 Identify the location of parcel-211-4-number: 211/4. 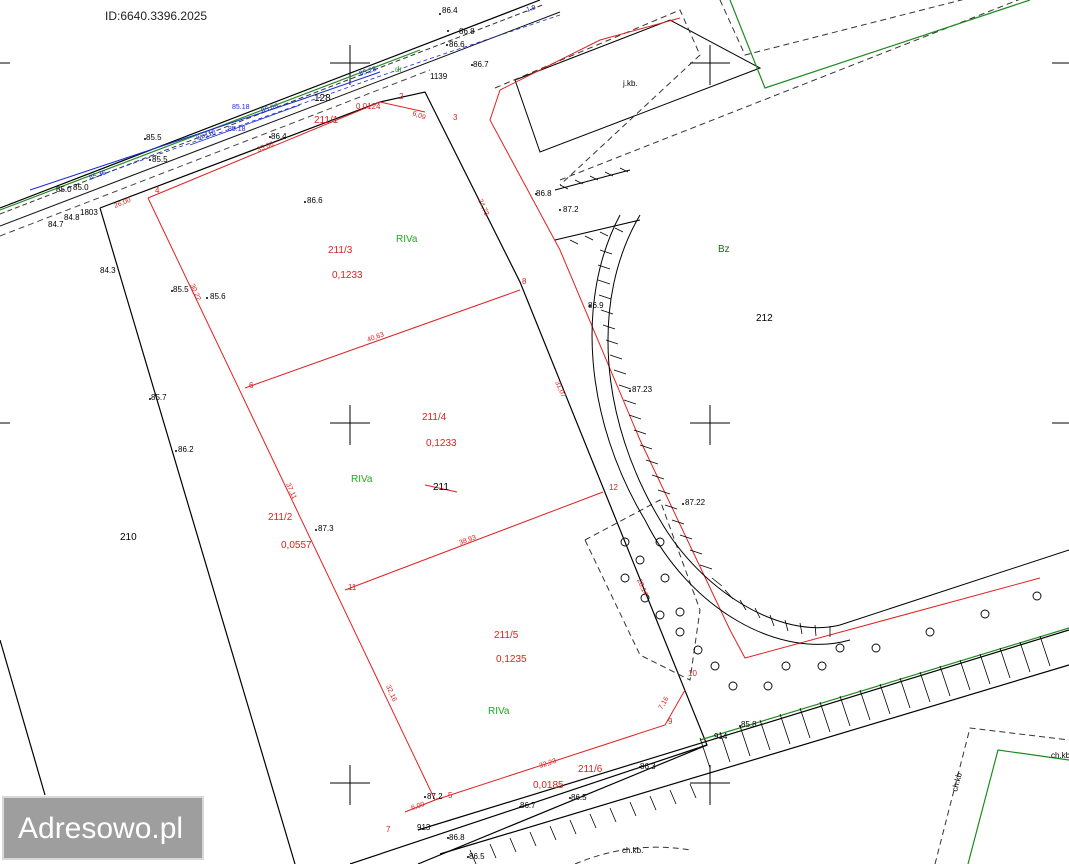
(434, 417).